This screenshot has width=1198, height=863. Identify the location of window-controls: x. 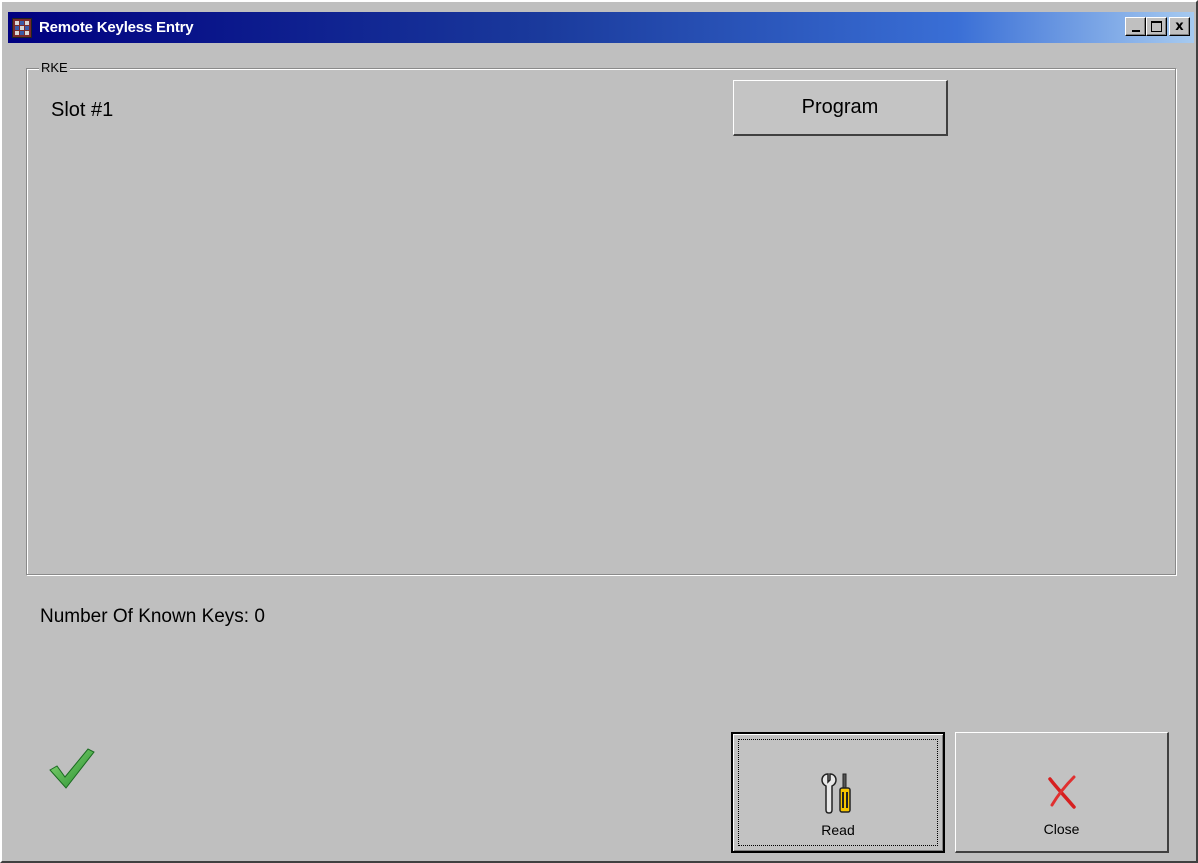
(1157, 26).